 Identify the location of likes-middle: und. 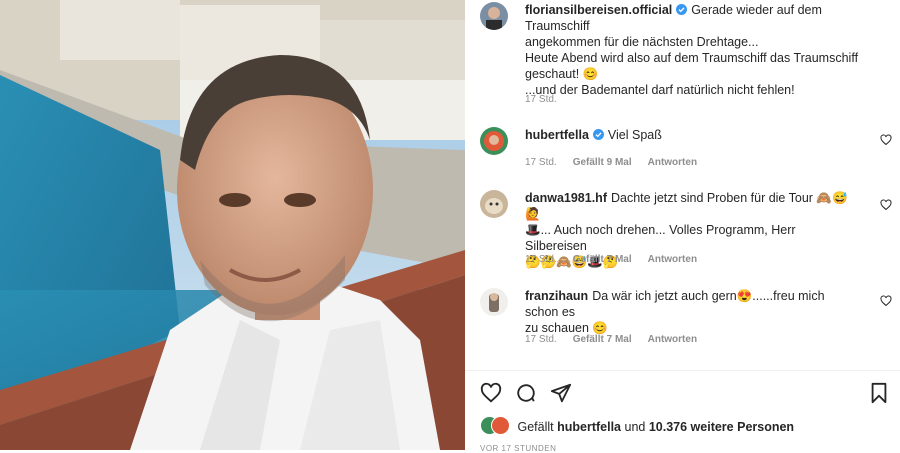
(635, 427).